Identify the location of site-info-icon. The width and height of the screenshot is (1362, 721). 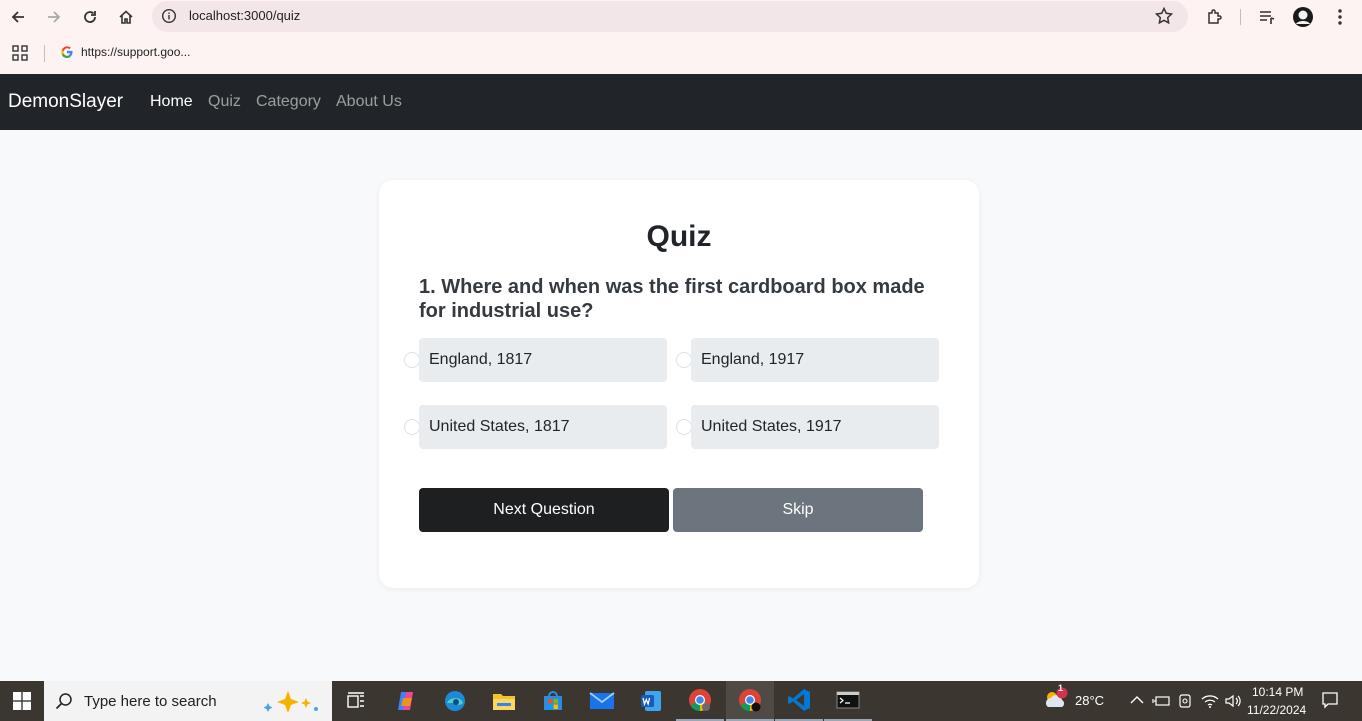
(169, 16).